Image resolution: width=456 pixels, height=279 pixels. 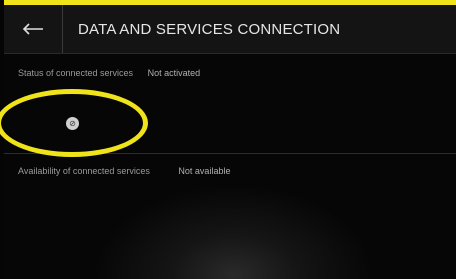 I want to click on availability-label: Availability of connected services, so click(x=84, y=171).